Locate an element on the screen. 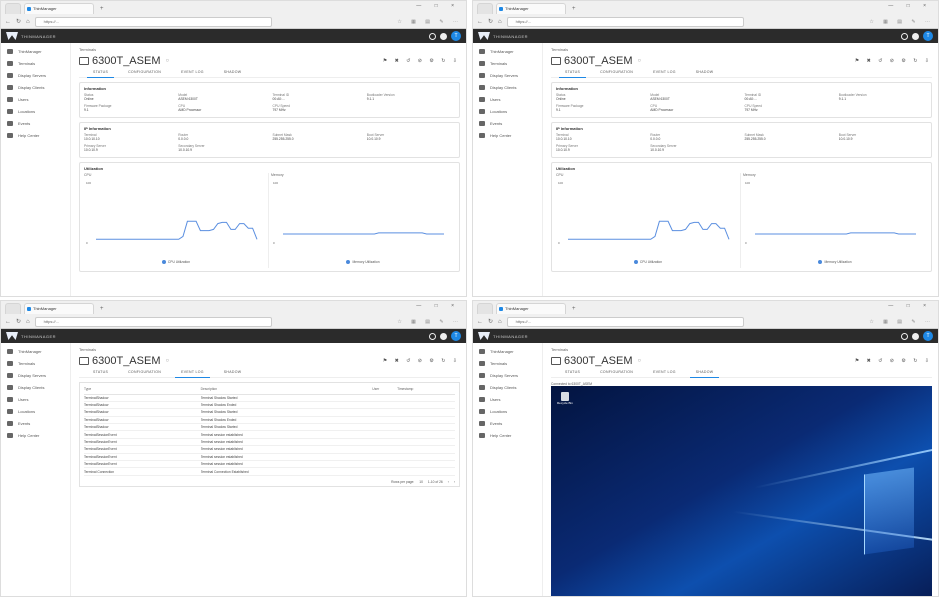 The width and height of the screenshot is (939, 597). rows-per-page-select: 10 is located at coordinates (421, 482).